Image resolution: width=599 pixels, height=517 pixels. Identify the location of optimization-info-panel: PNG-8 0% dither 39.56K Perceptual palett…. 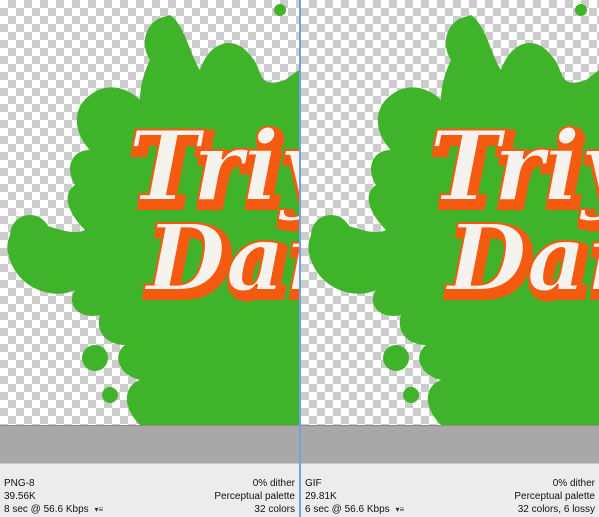
(149, 490).